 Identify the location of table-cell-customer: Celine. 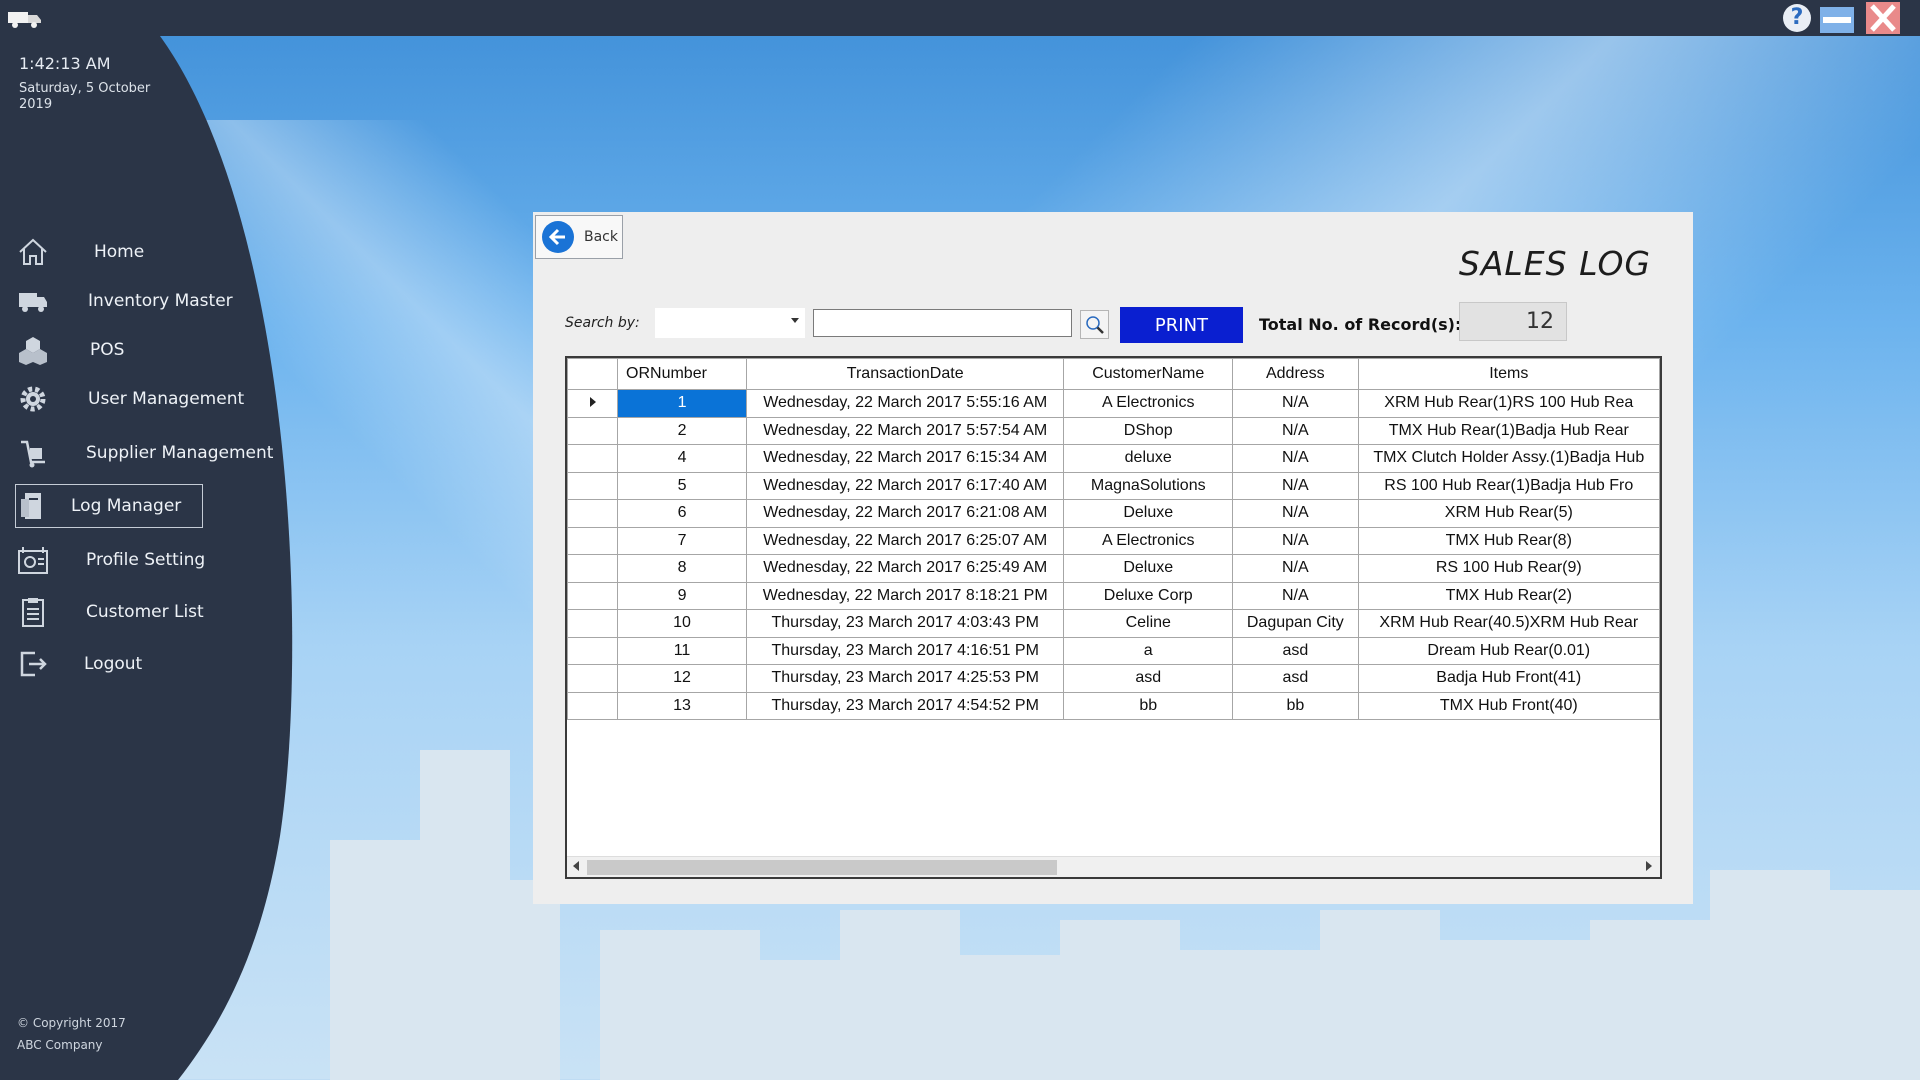
(1148, 623).